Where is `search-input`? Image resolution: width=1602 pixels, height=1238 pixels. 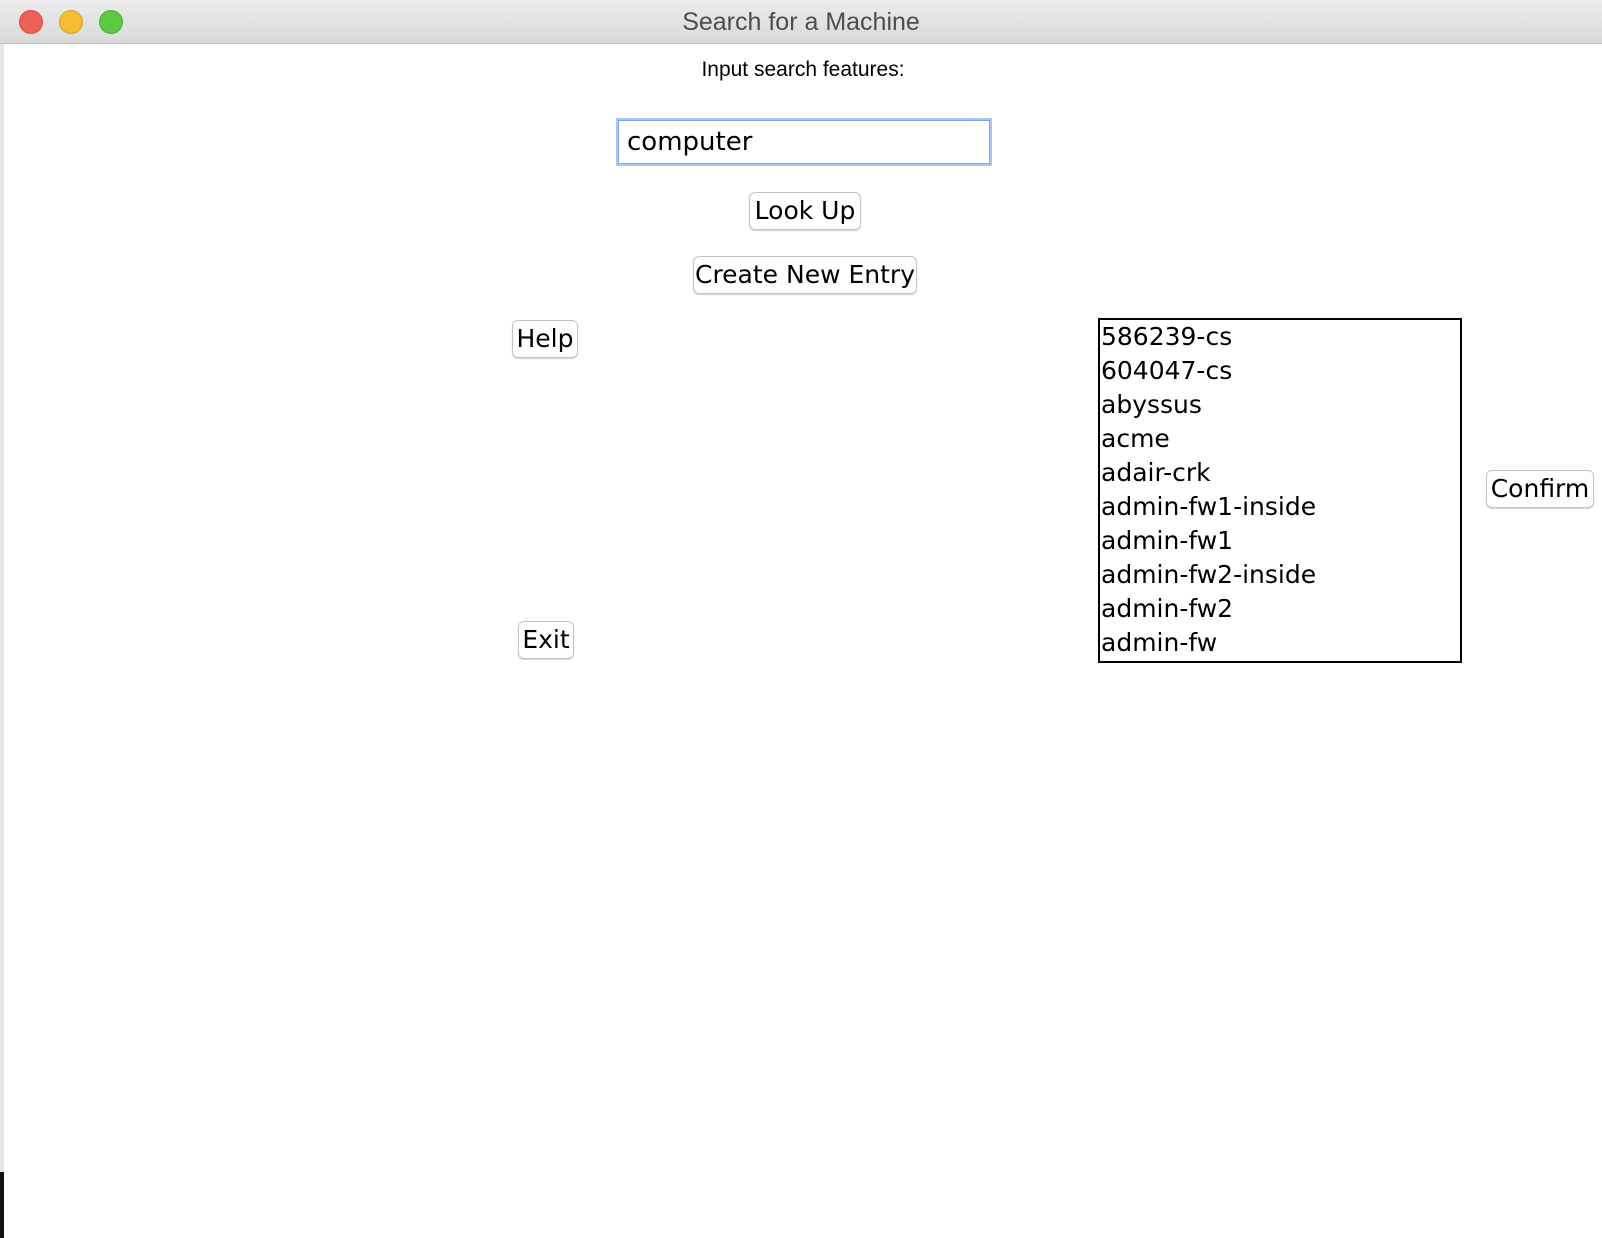
search-input is located at coordinates (804, 142).